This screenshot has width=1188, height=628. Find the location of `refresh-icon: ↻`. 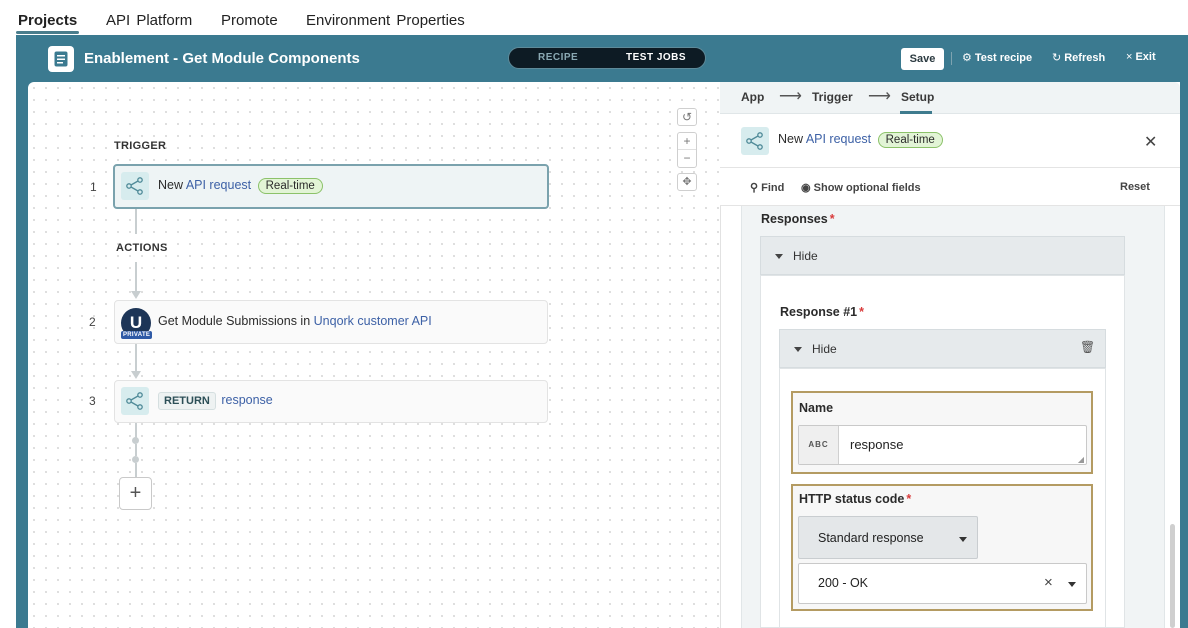

refresh-icon: ↻ is located at coordinates (1057, 58).